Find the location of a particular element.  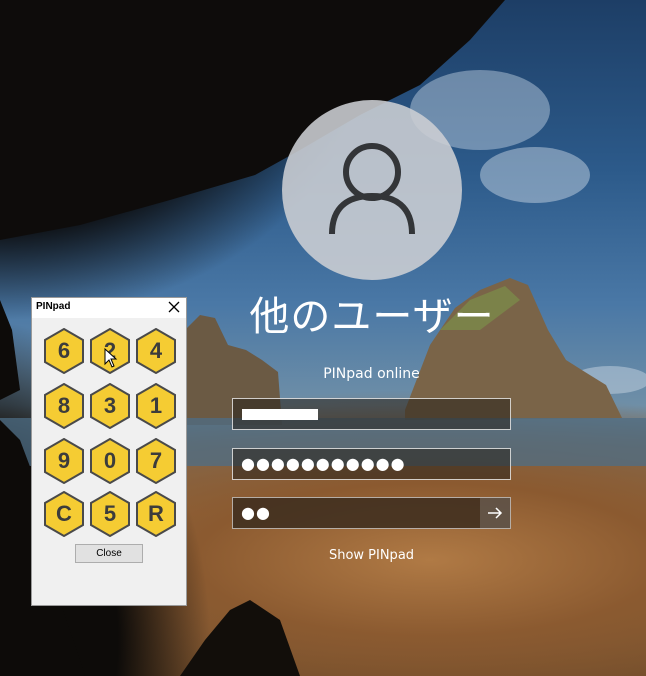

submit-button is located at coordinates (495, 513).